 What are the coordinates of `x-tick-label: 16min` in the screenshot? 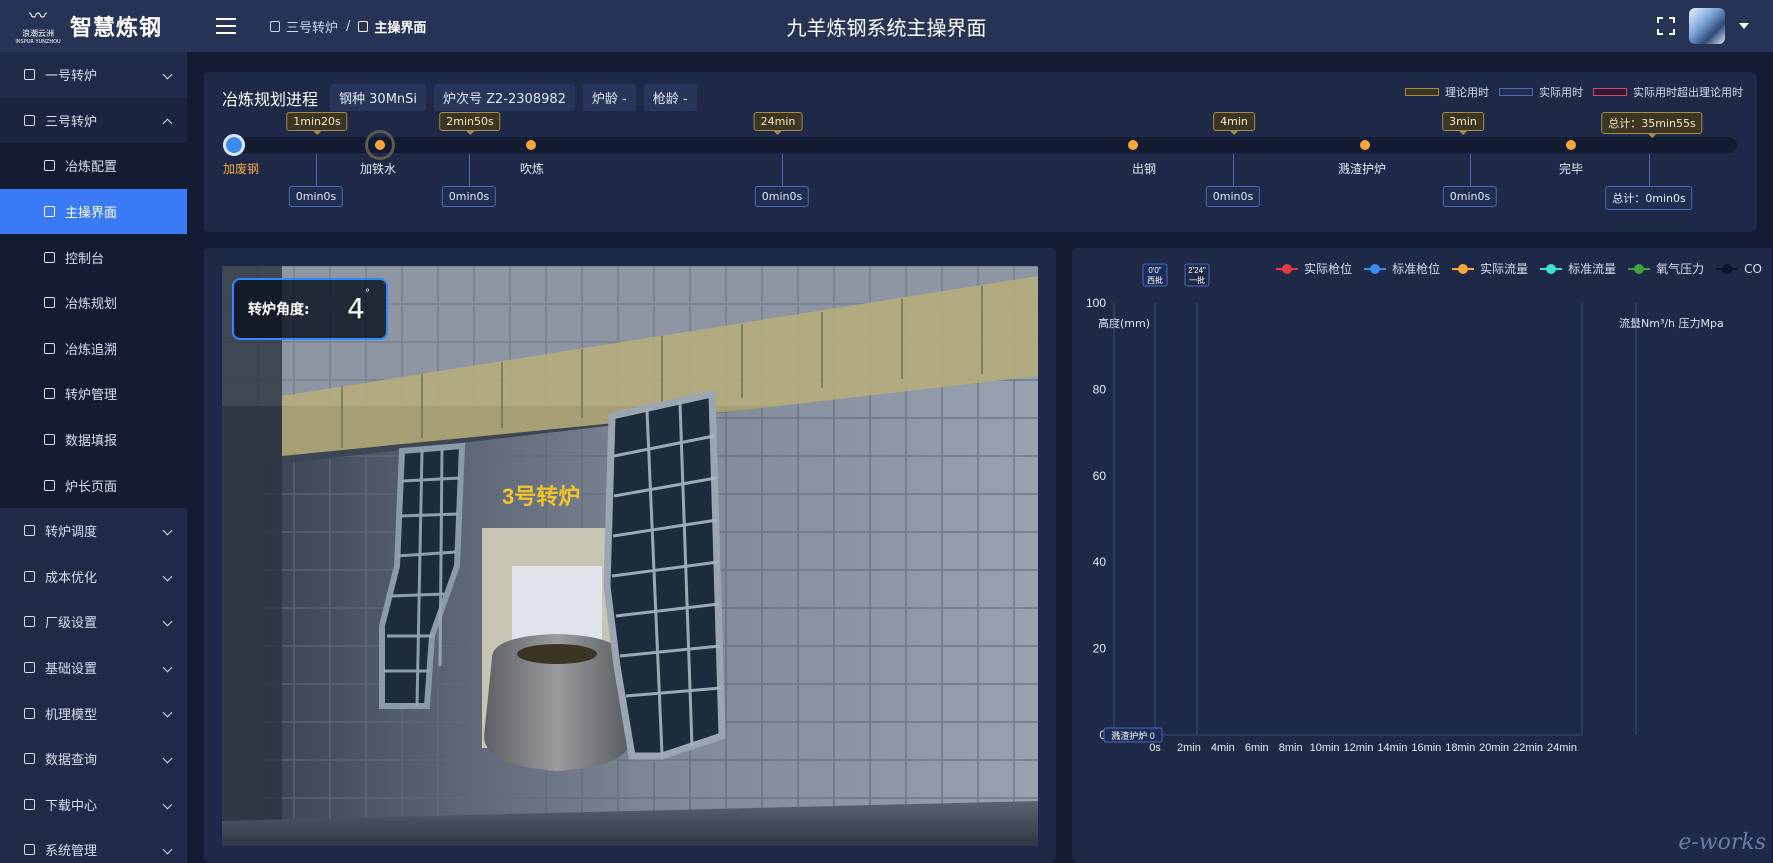 It's located at (1426, 748).